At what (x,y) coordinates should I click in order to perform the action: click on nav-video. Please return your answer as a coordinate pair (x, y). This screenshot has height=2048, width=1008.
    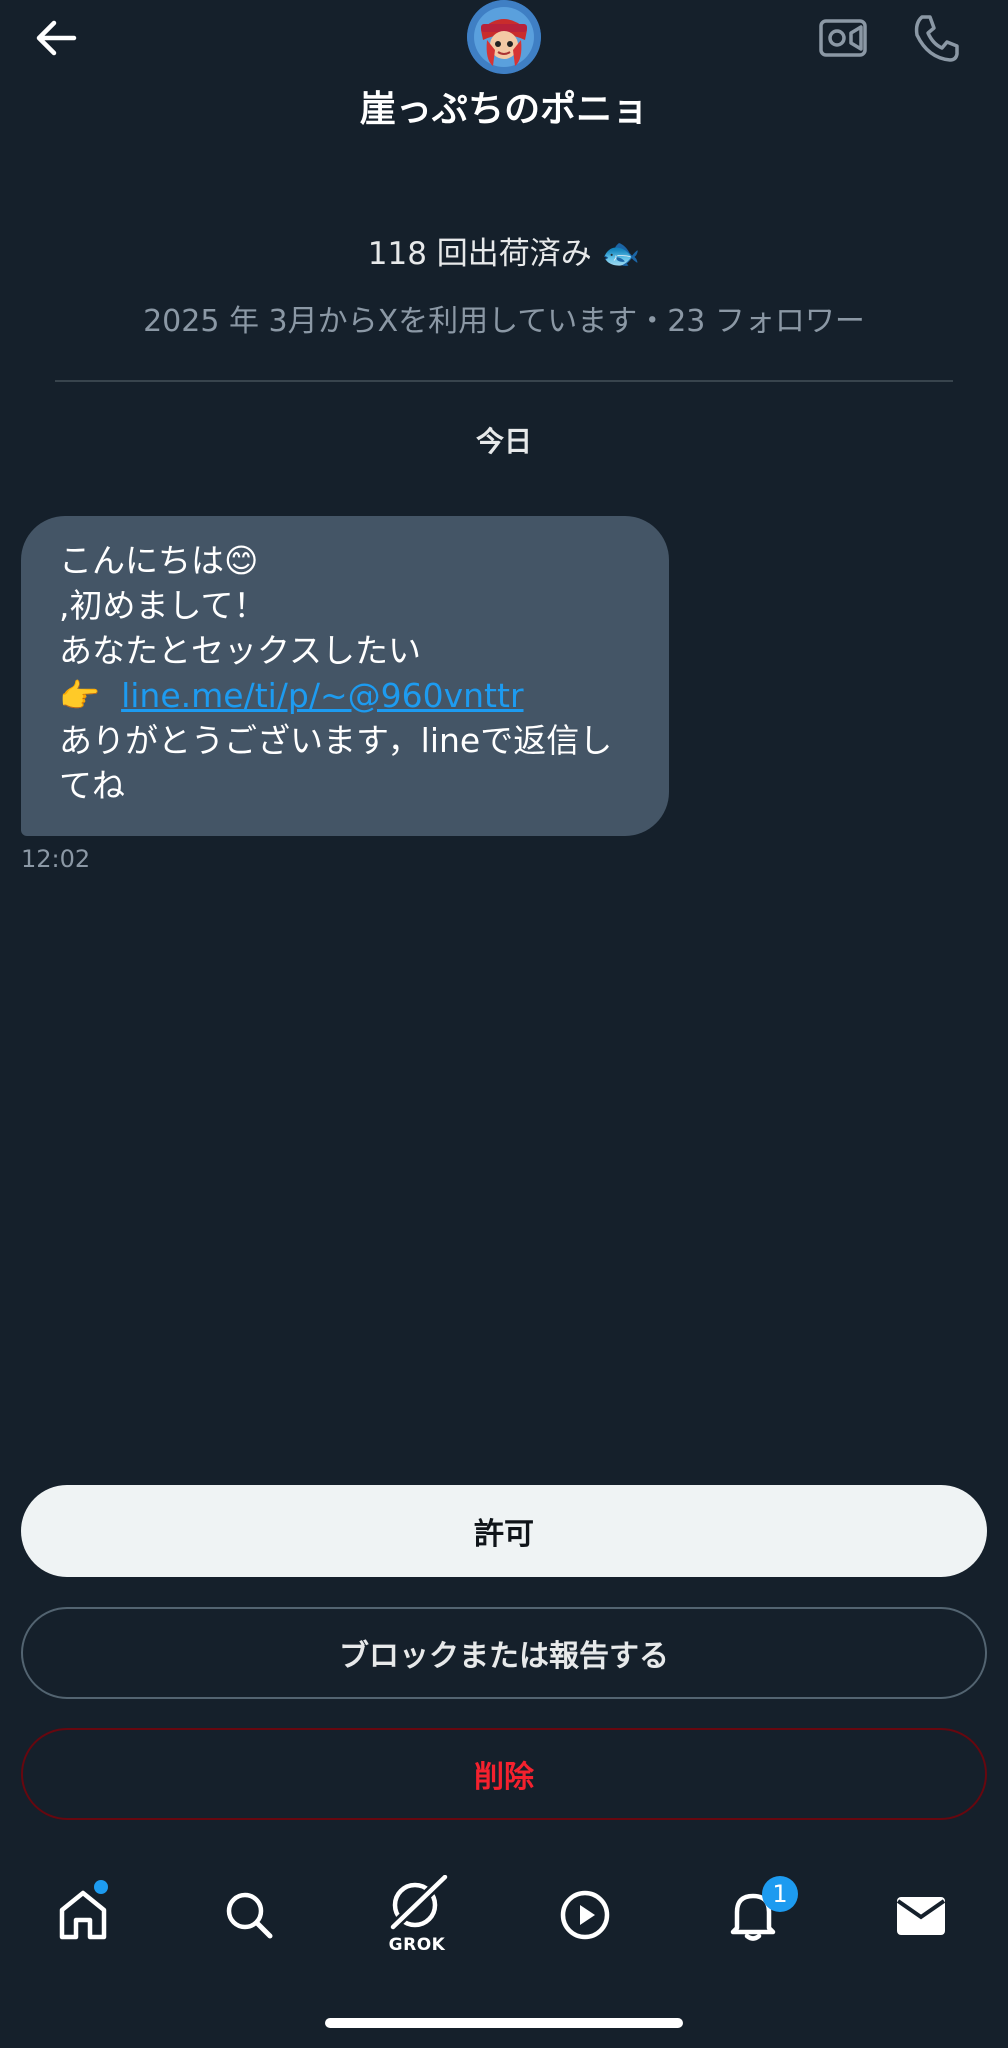
    Looking at the image, I should click on (585, 1915).